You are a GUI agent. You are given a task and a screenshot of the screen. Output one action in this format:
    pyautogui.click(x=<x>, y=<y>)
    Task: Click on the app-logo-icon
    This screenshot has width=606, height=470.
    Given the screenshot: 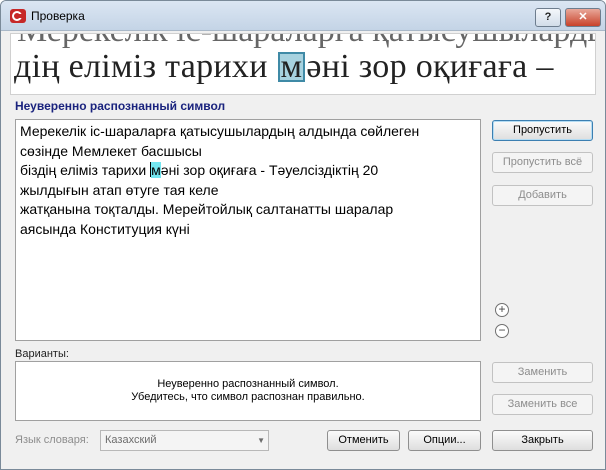 What is the action you would take?
    pyautogui.click(x=18, y=16)
    